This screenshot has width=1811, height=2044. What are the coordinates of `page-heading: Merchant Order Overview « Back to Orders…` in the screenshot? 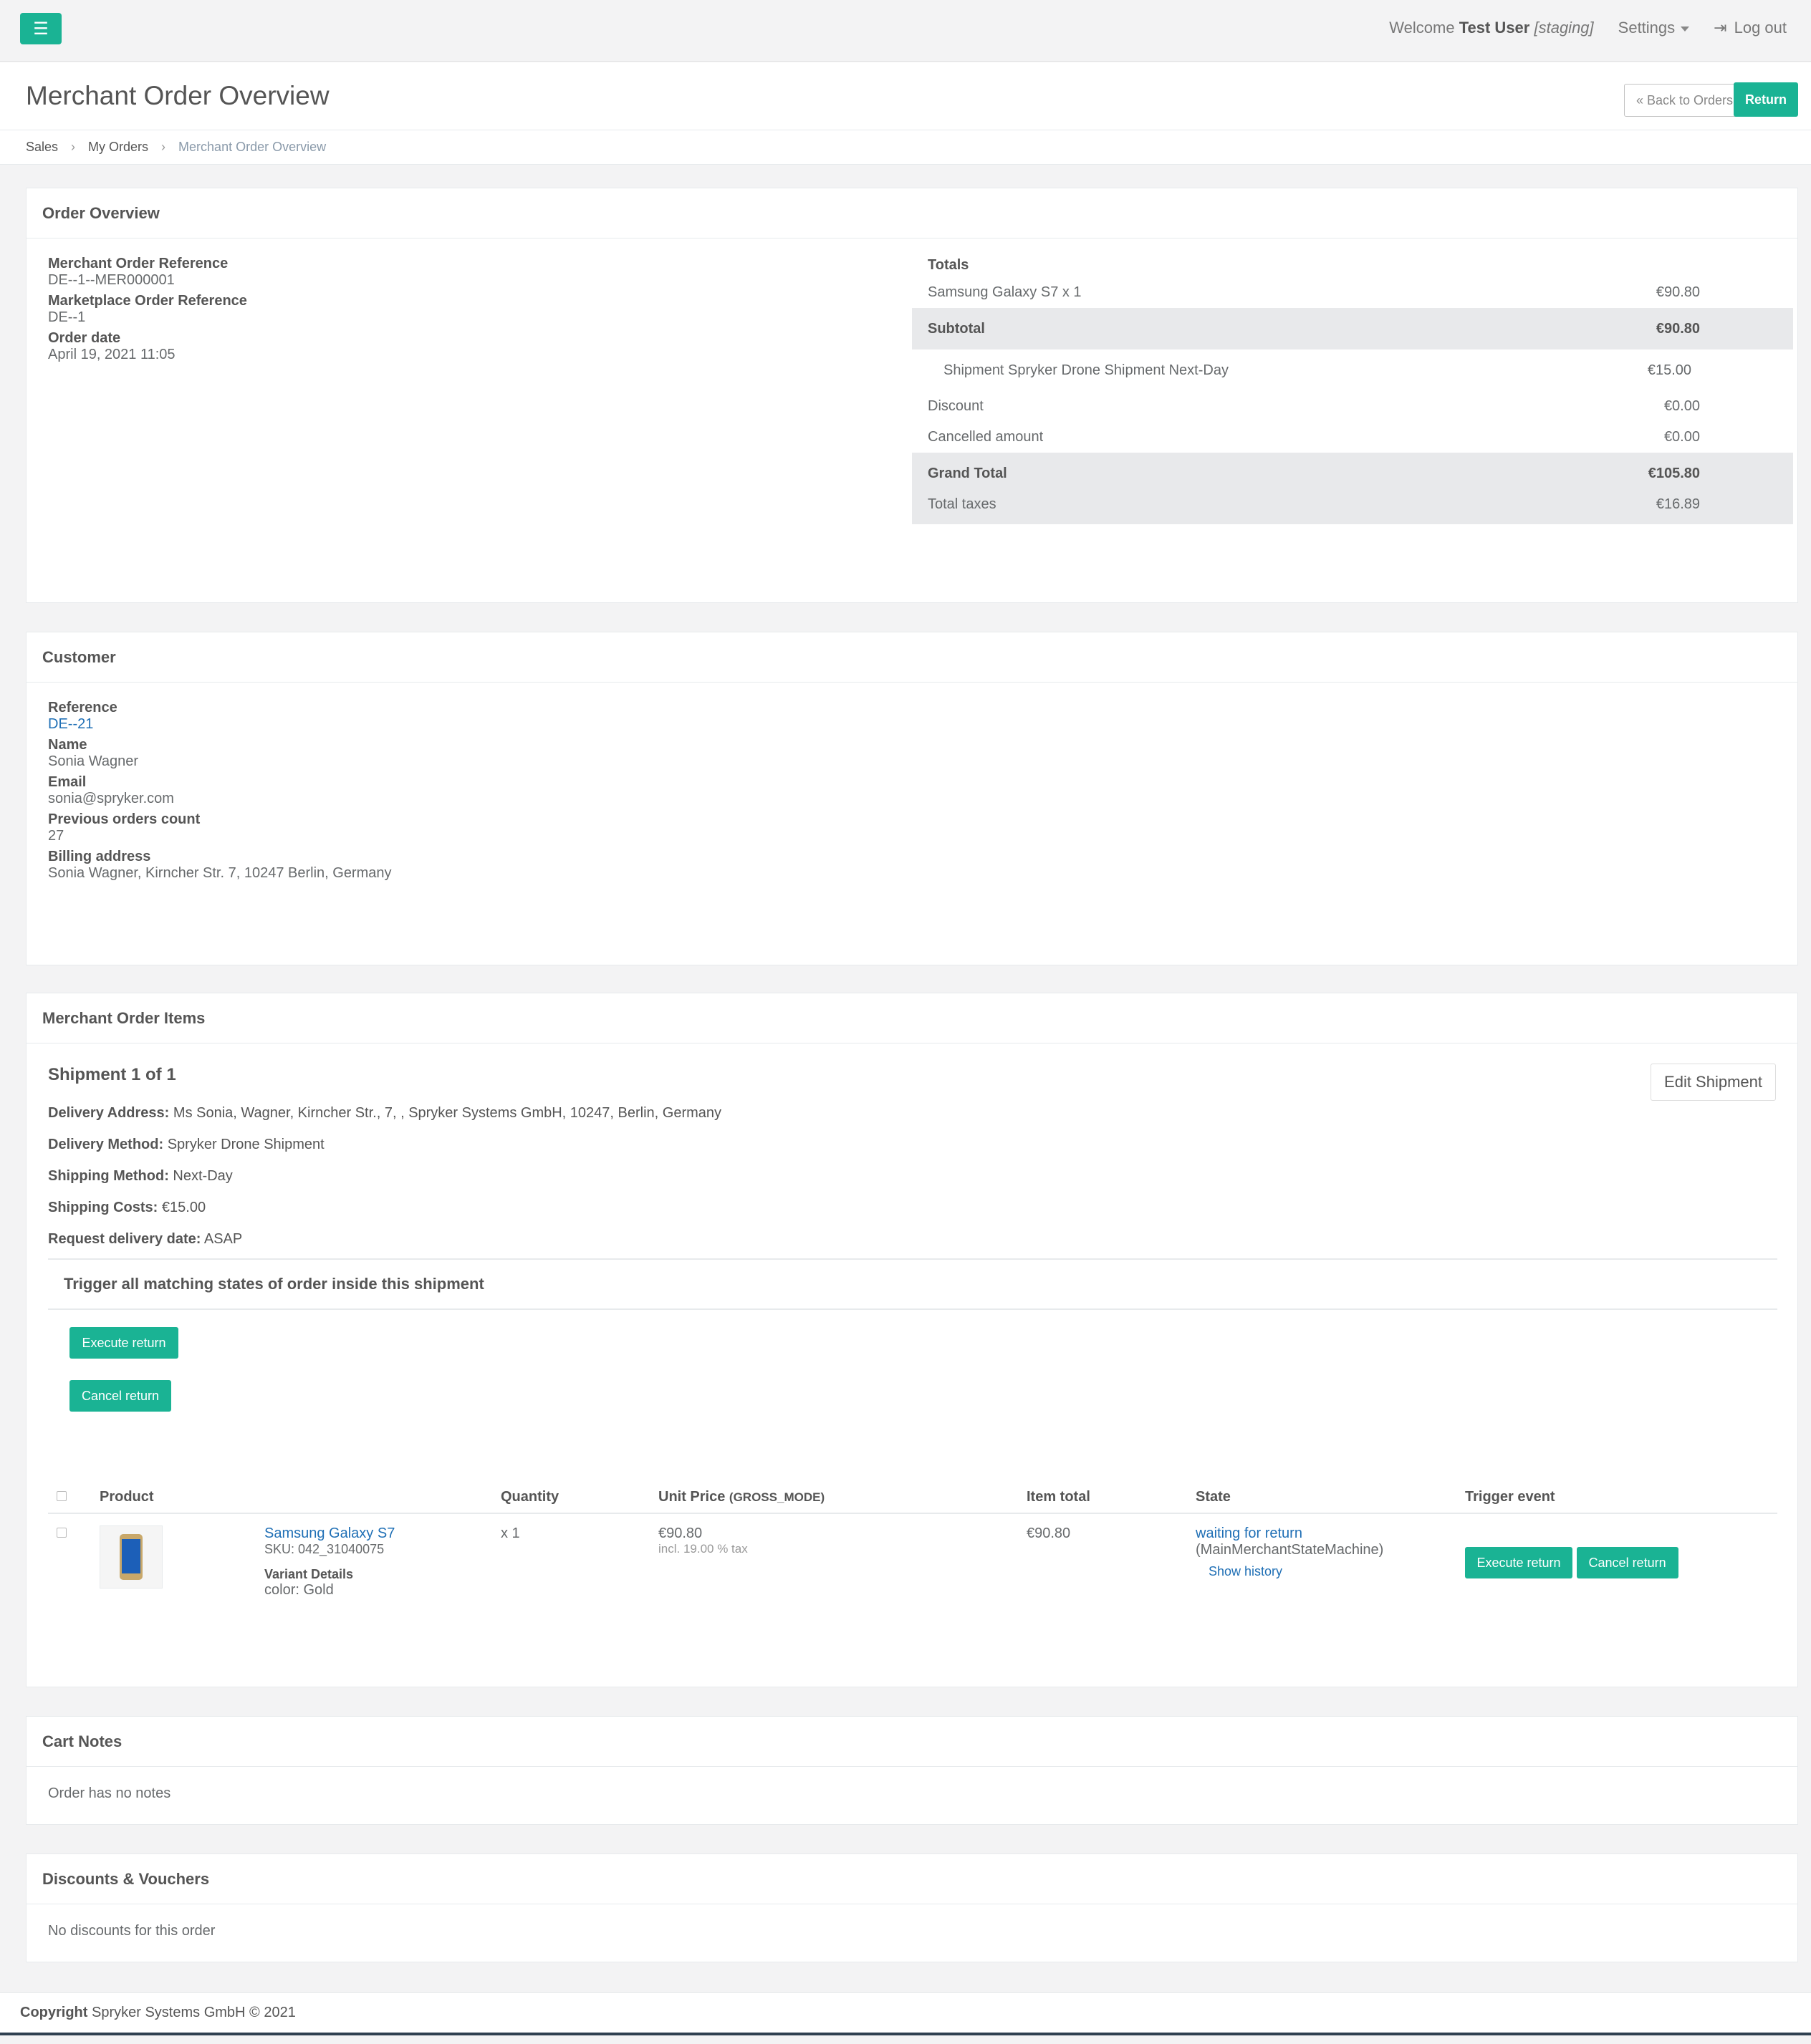 It's located at (905, 96).